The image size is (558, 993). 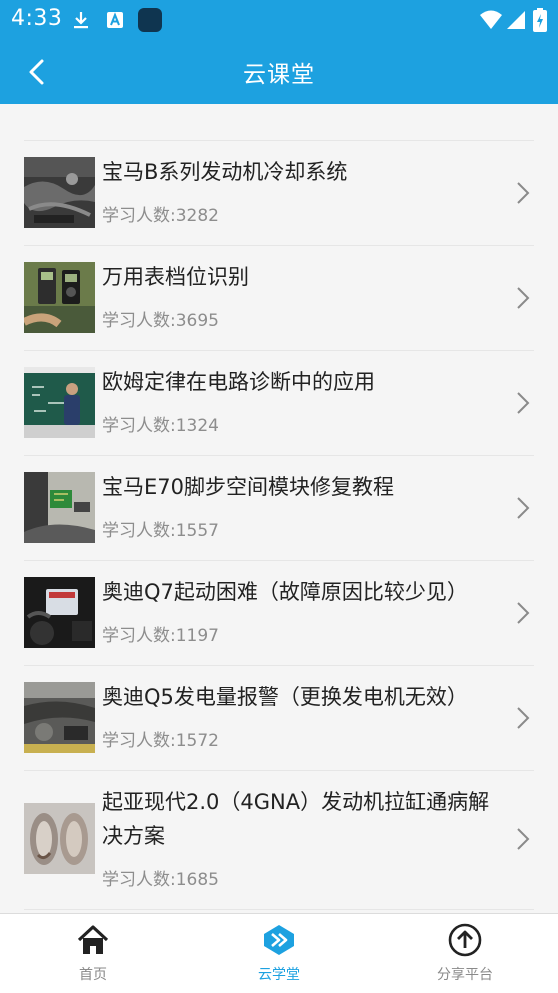 I want to click on course-item: 奥迪Q5发电量报警（更换发电机无效） 学习人数:1572, so click(x=279, y=718).